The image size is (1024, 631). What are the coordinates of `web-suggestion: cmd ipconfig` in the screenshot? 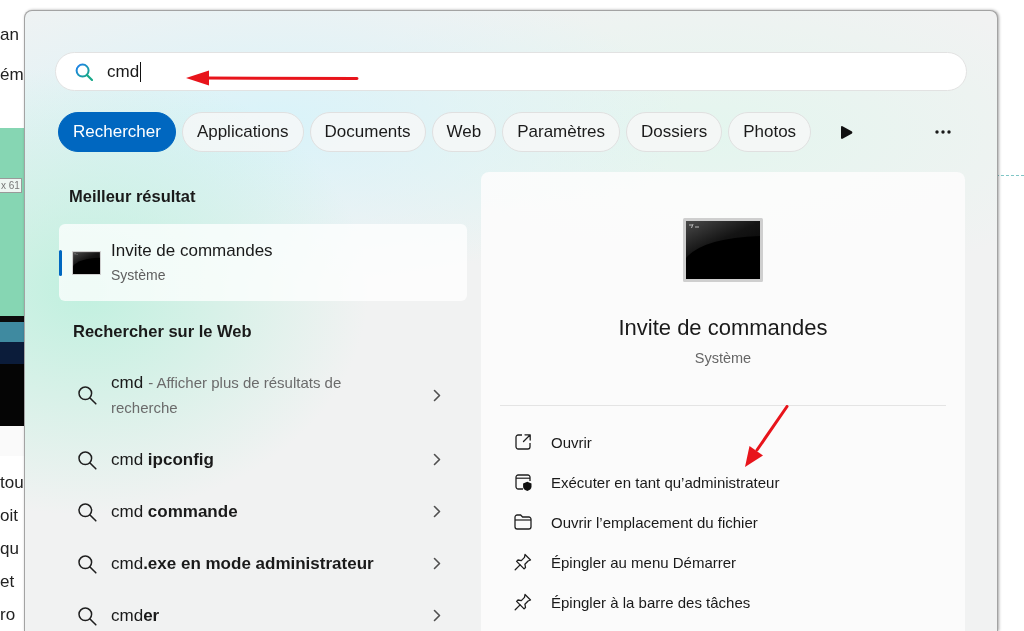 It's located at (263, 459).